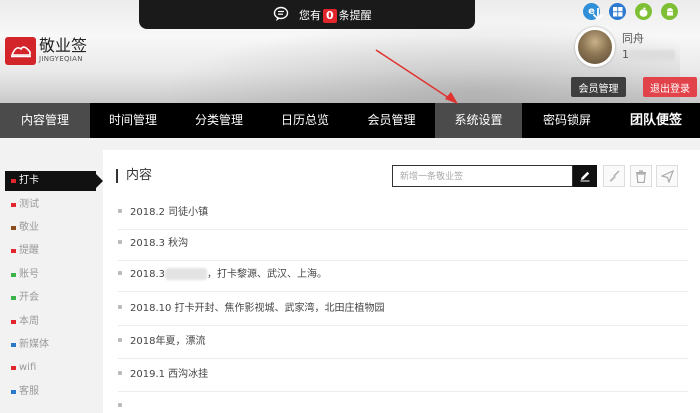  What do you see at coordinates (598, 14) in the screenshot?
I see `download-arrow-icon` at bounding box center [598, 14].